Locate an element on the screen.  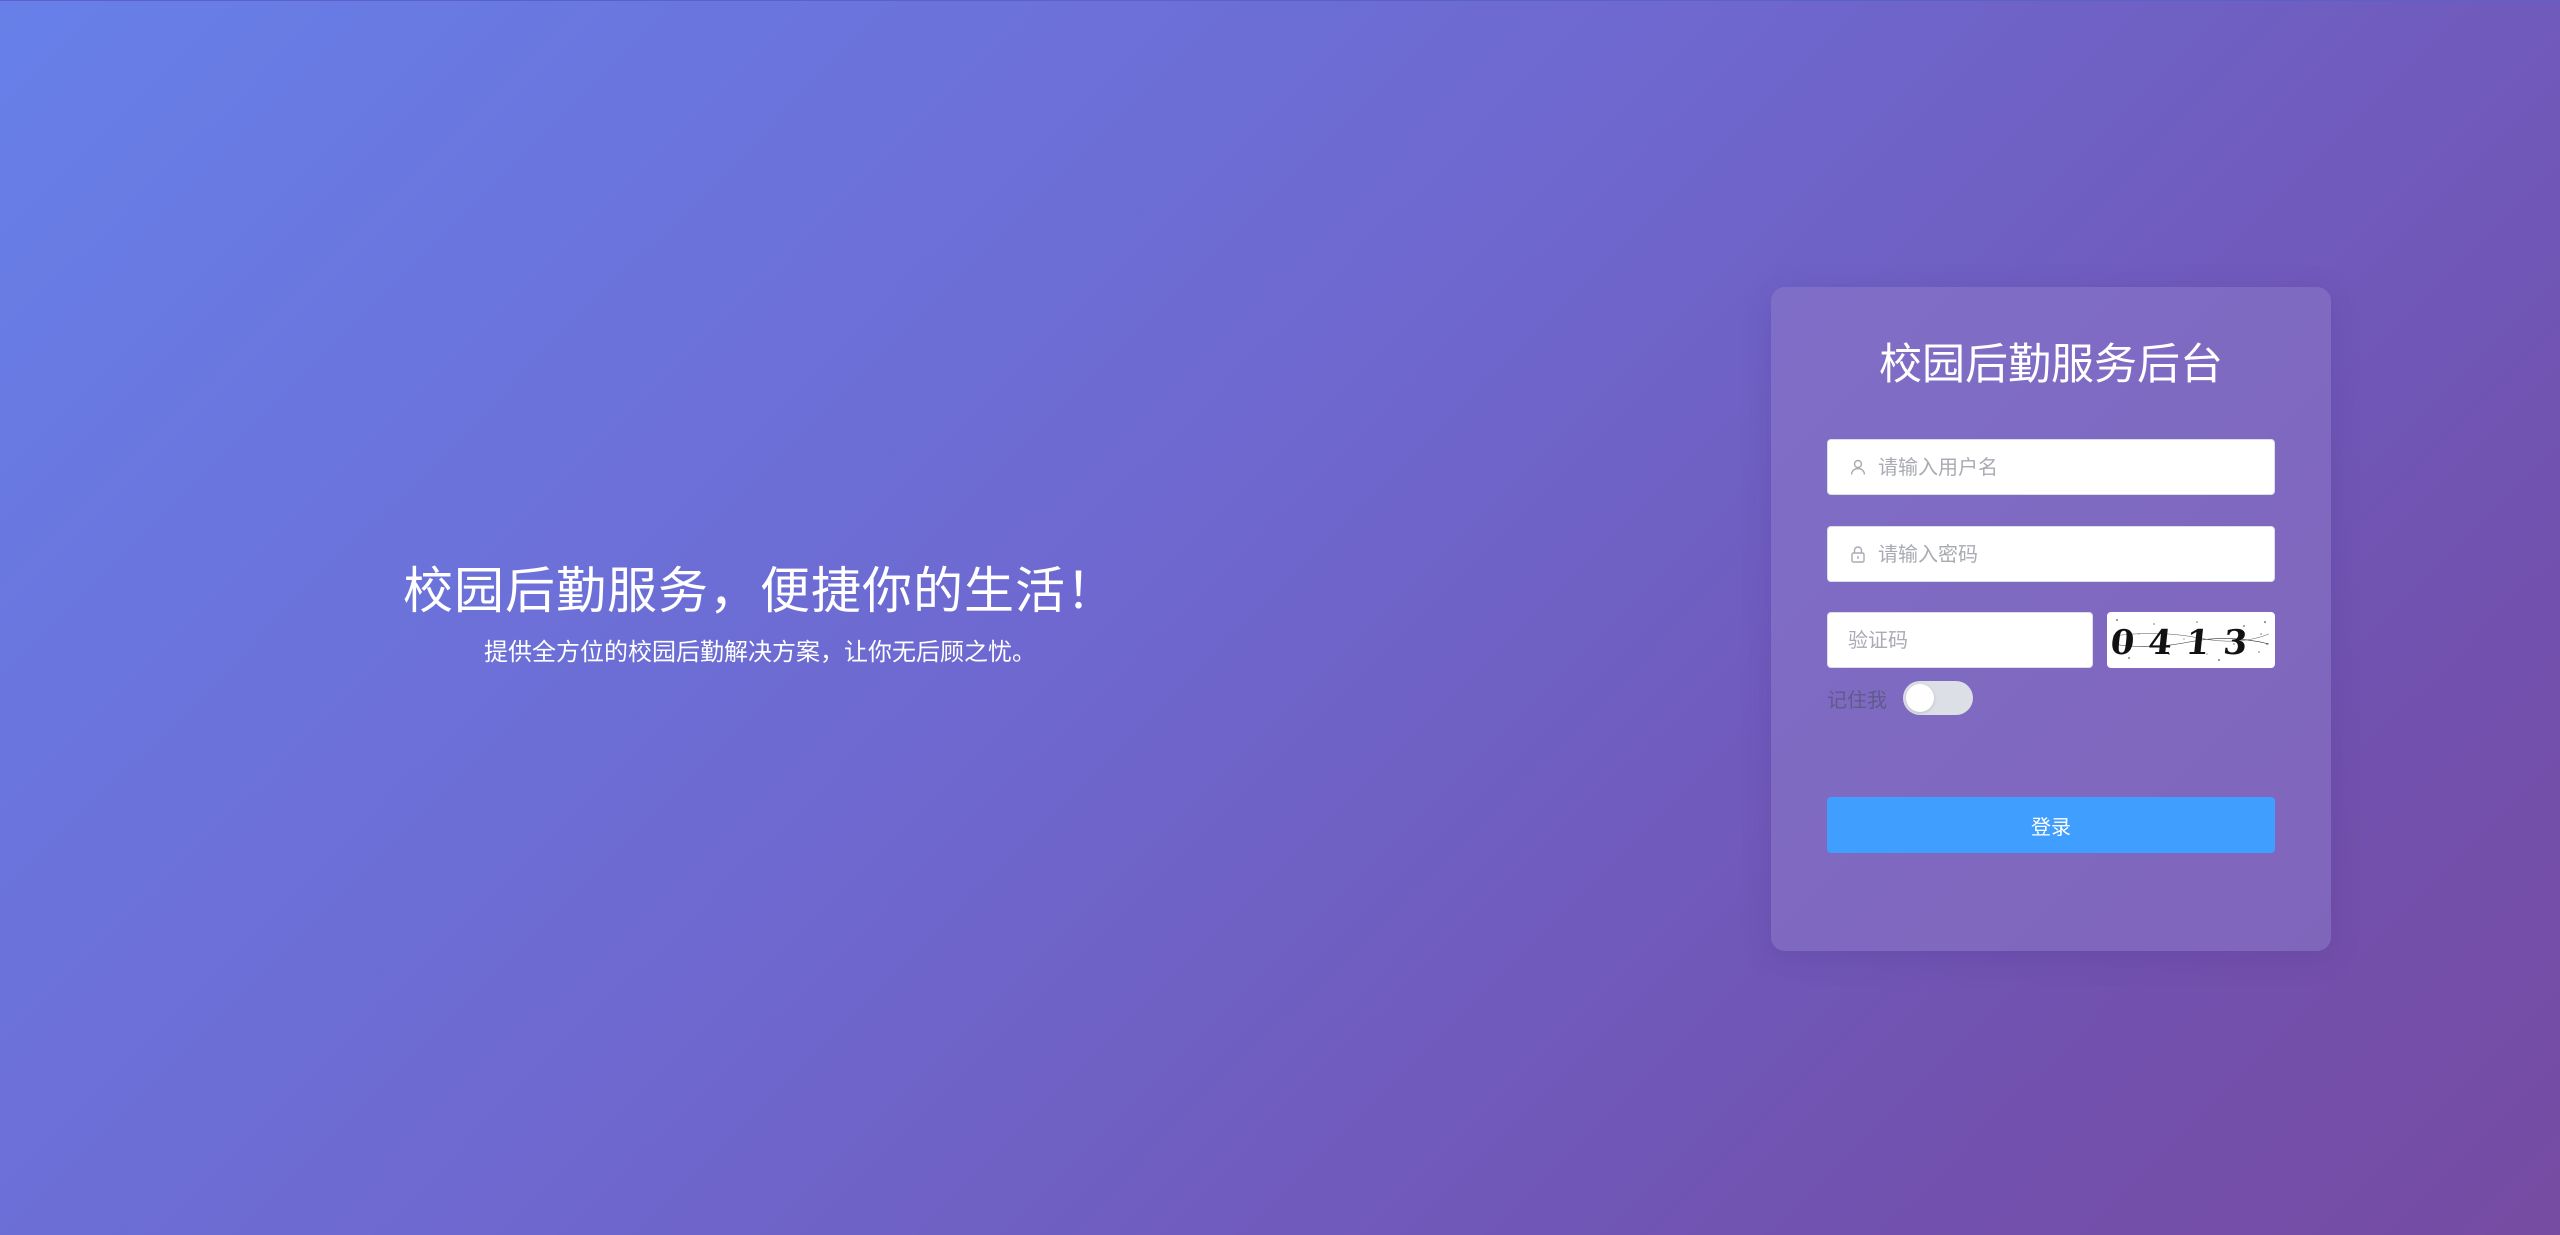
captcha-input is located at coordinates (1962, 640).